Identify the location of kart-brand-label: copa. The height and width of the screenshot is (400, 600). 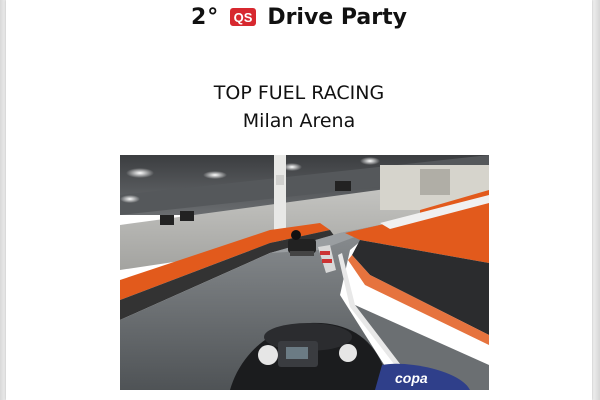
(411, 378).